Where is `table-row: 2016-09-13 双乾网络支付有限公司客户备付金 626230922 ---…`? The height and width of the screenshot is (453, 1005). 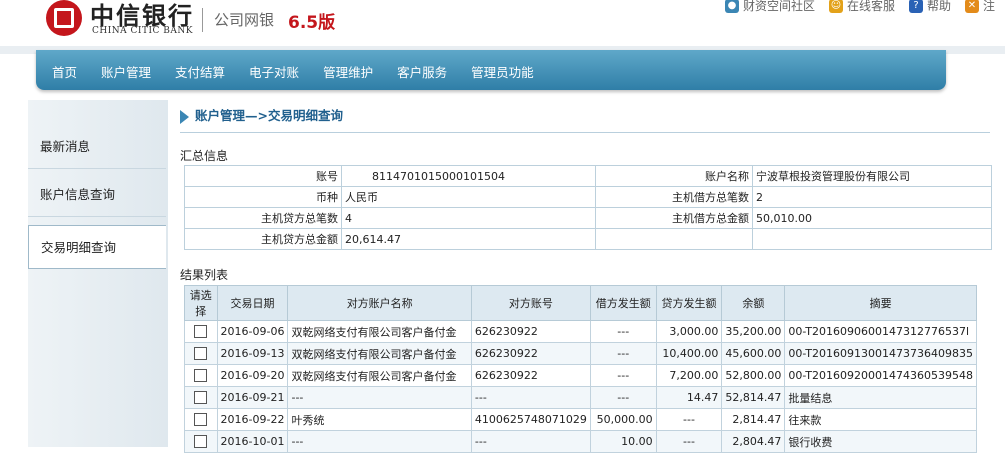 table-row: 2016-09-13 双乾网络支付有限公司客户备付金 626230922 ---… is located at coordinates (580, 353).